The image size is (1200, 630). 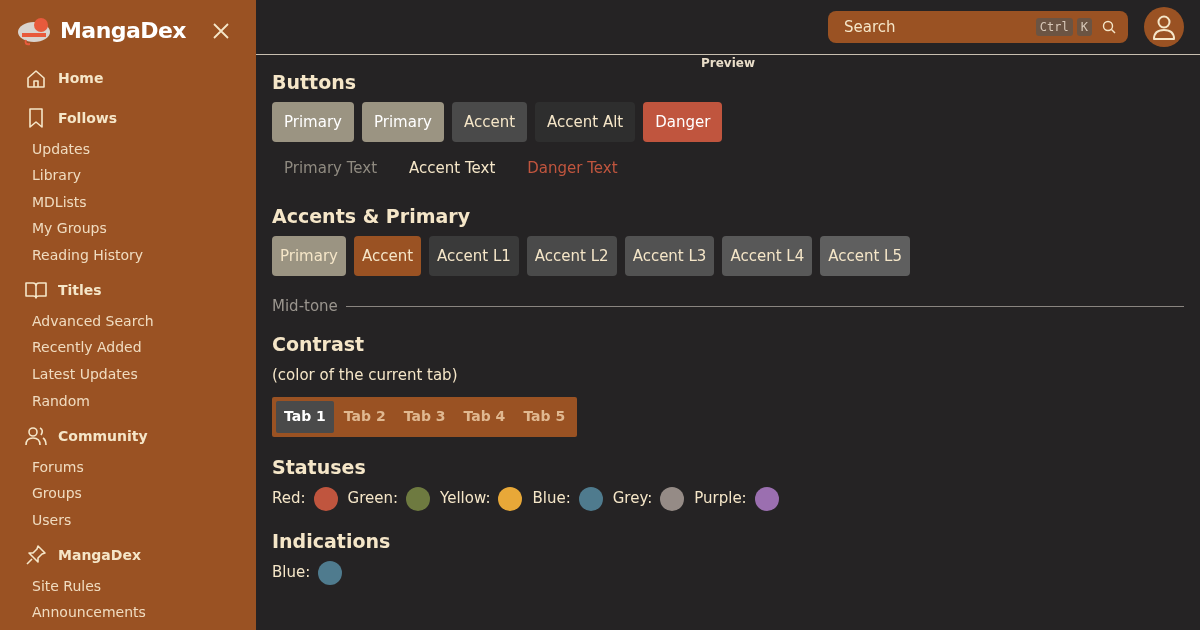 I want to click on sidebar-item: Forums, so click(x=128, y=467).